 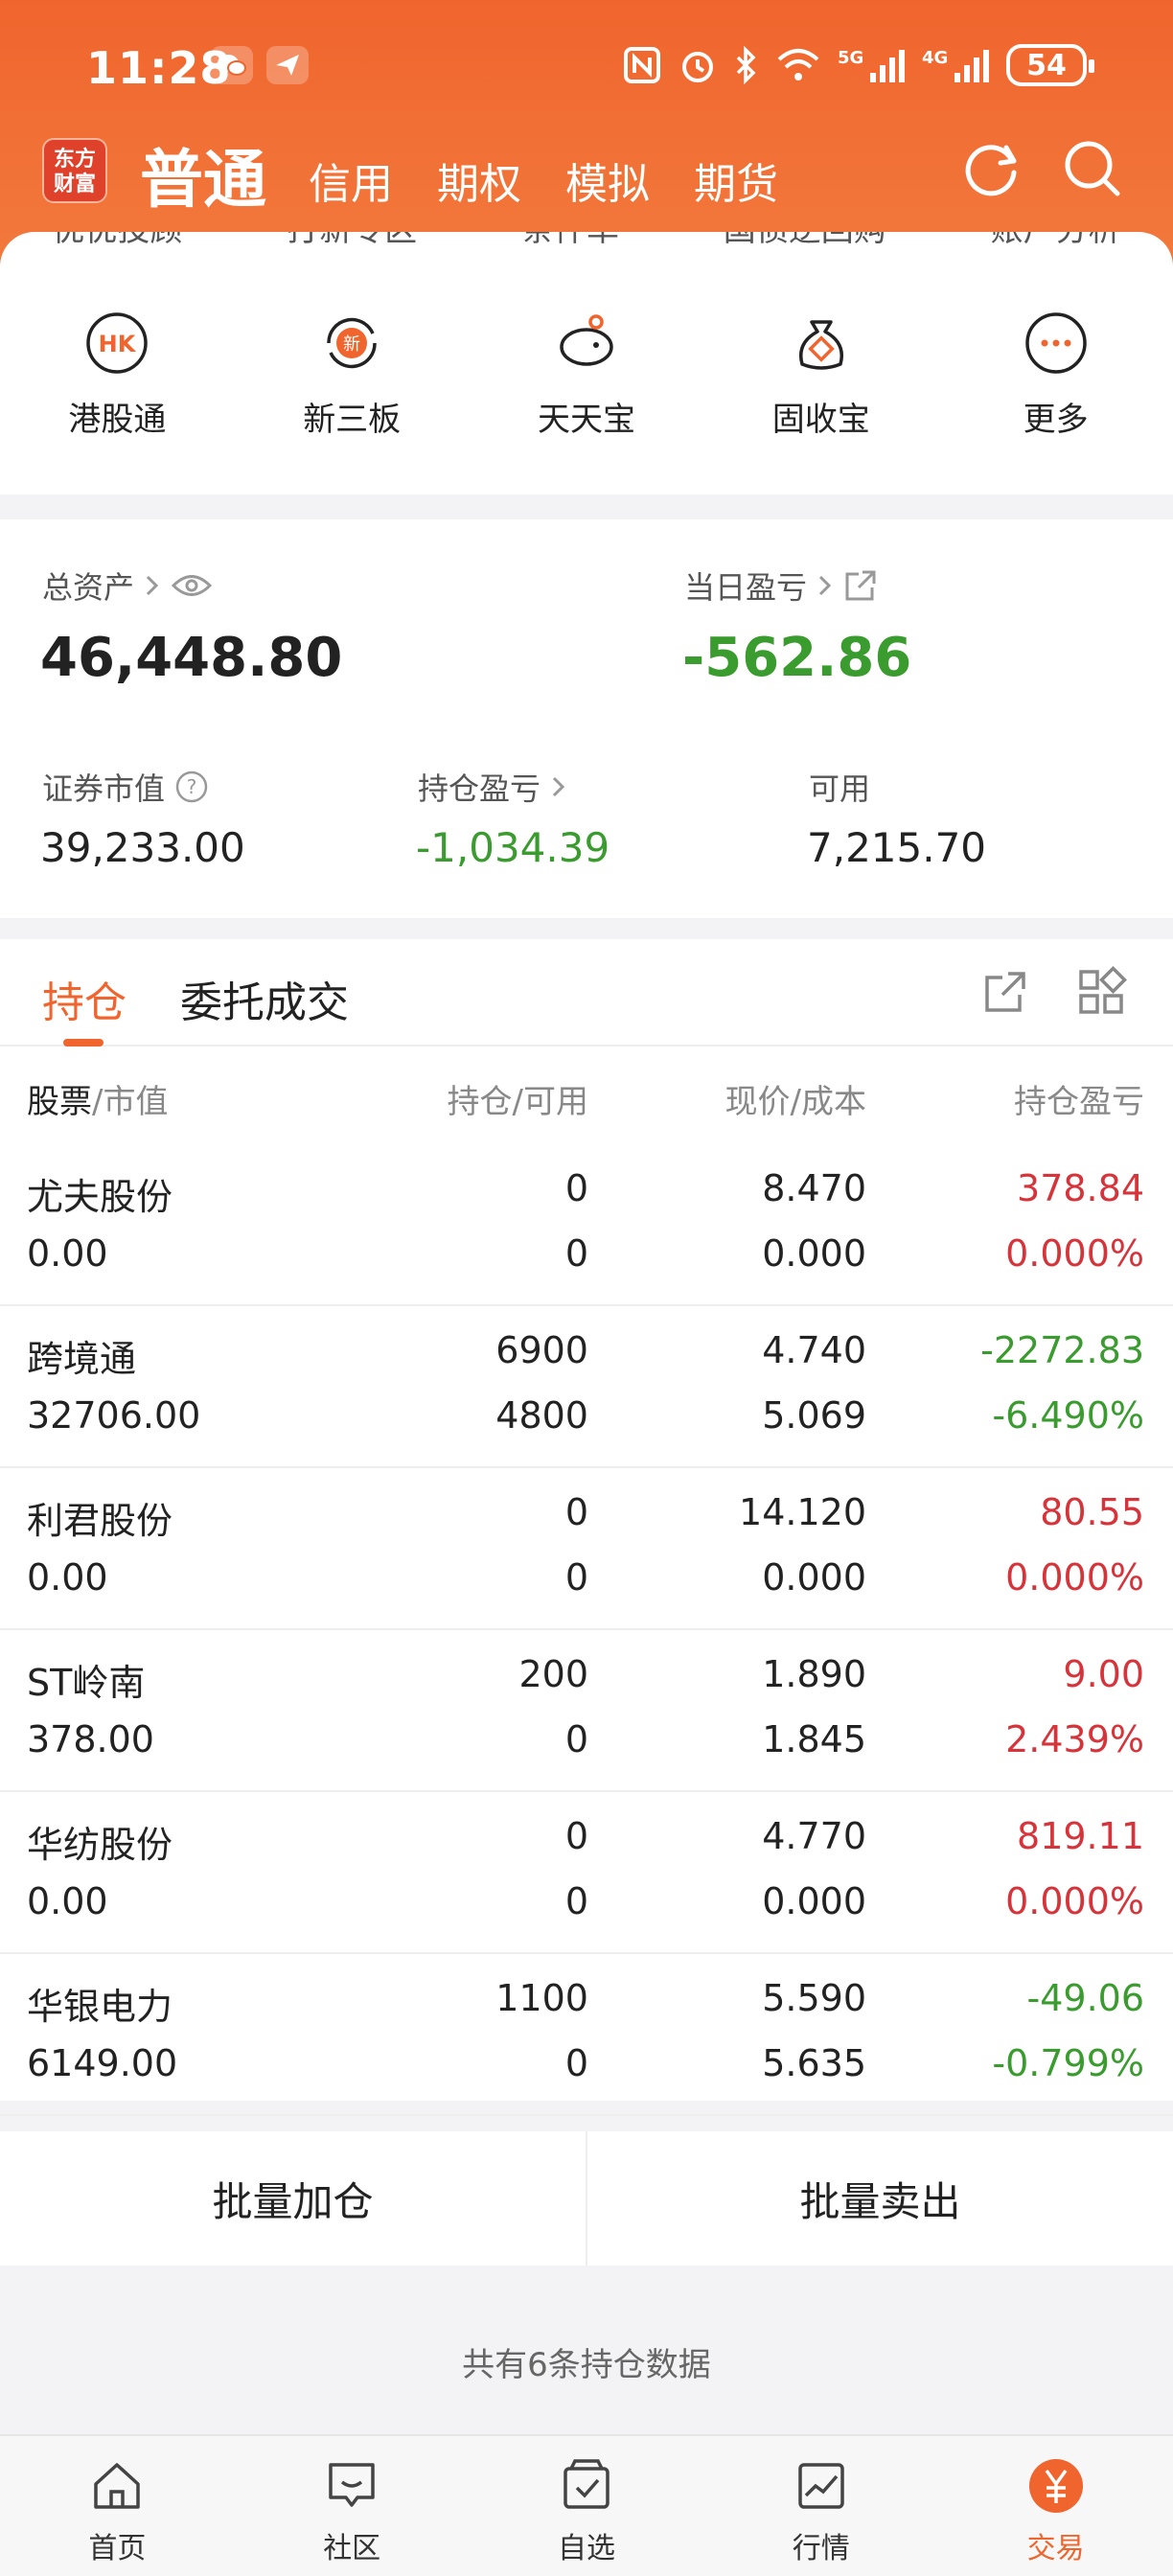 I want to click on header-market-text: /市值, so click(x=130, y=1102).